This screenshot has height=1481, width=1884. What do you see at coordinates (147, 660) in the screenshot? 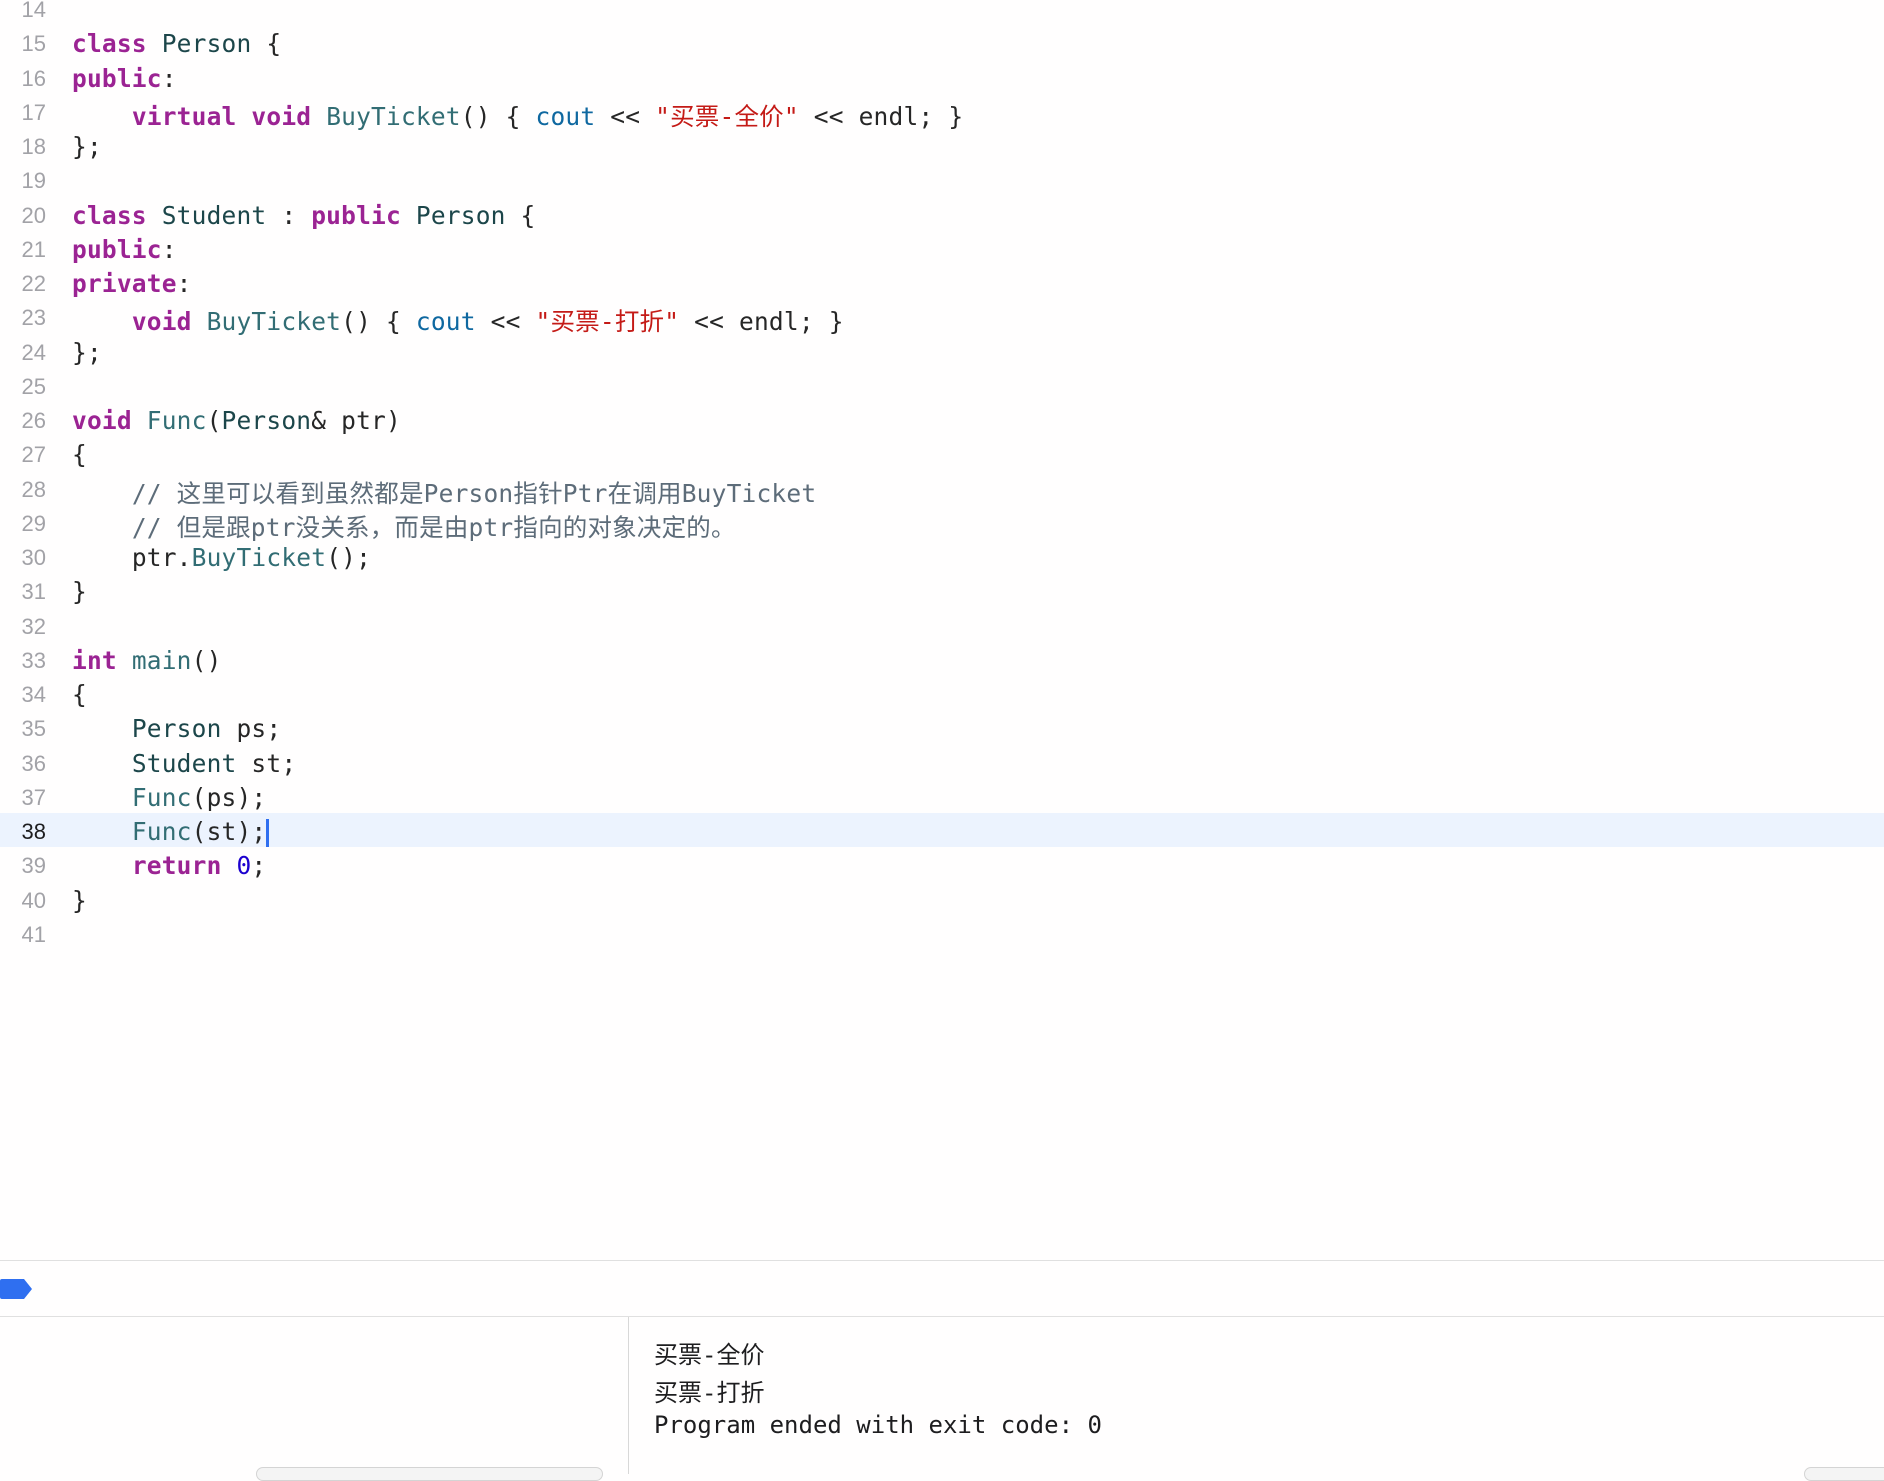
I see `code-text: int main()` at bounding box center [147, 660].